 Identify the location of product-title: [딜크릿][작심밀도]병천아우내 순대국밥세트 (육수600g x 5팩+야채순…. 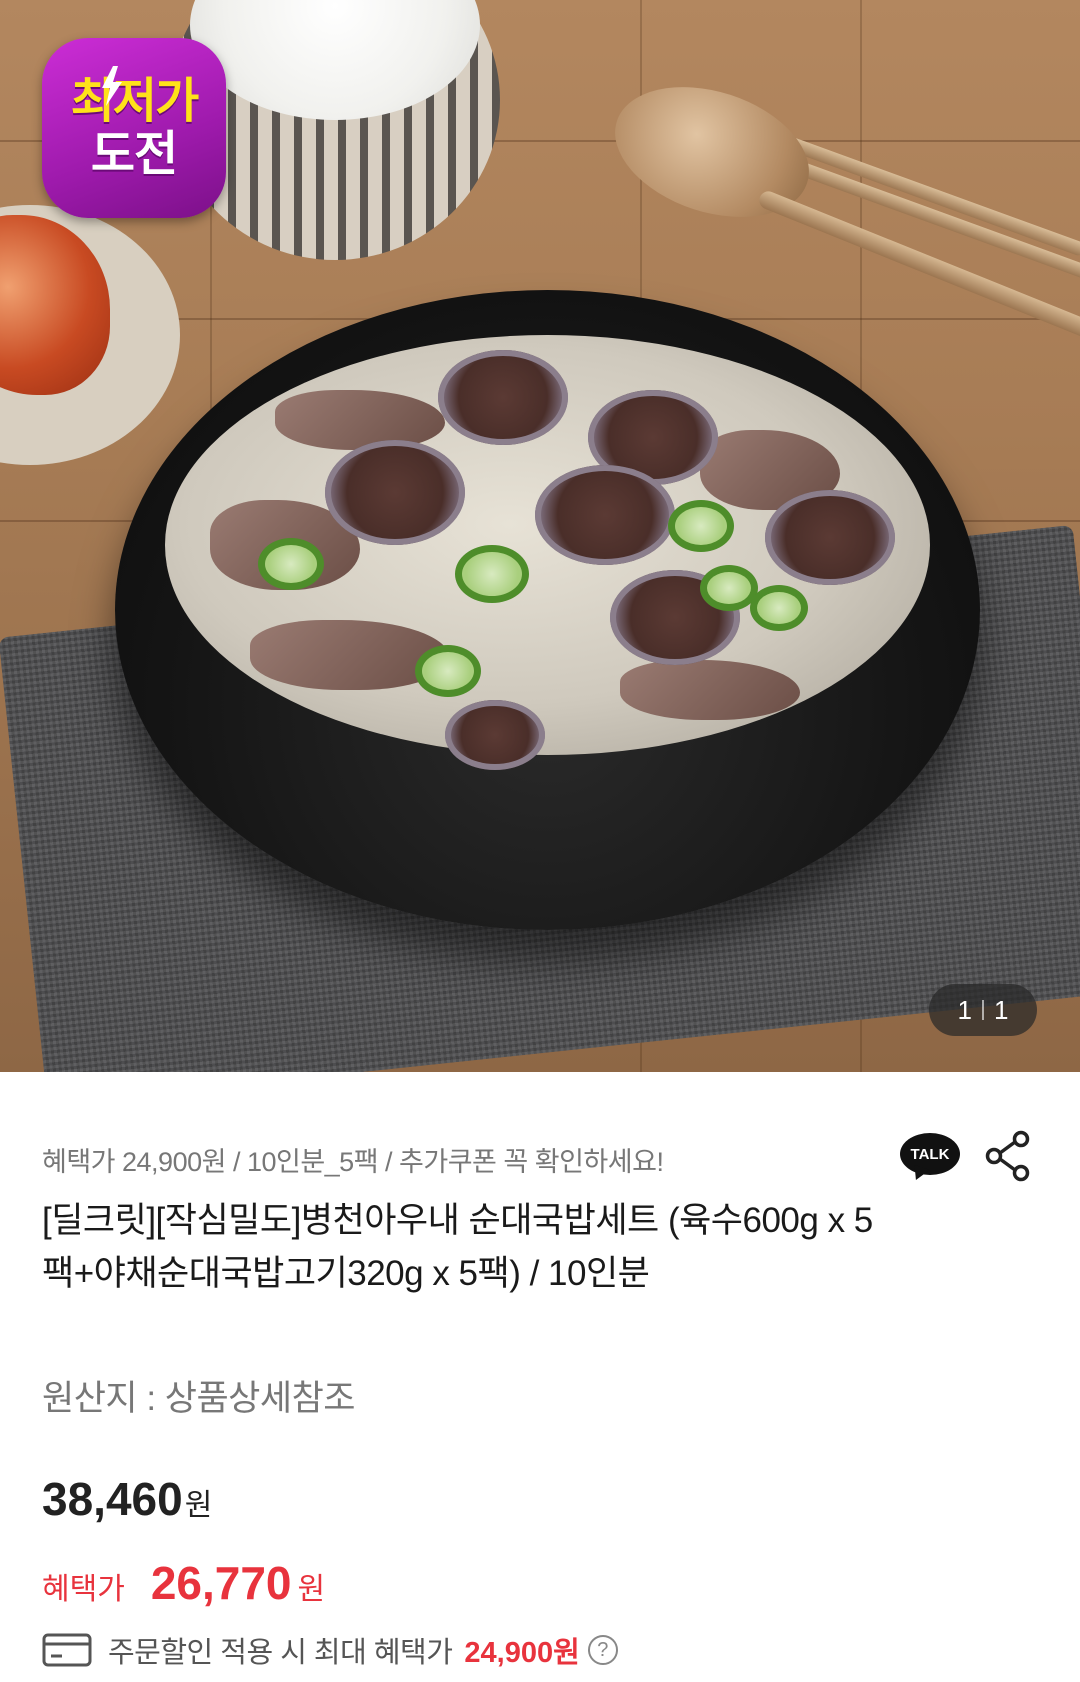
(457, 1247).